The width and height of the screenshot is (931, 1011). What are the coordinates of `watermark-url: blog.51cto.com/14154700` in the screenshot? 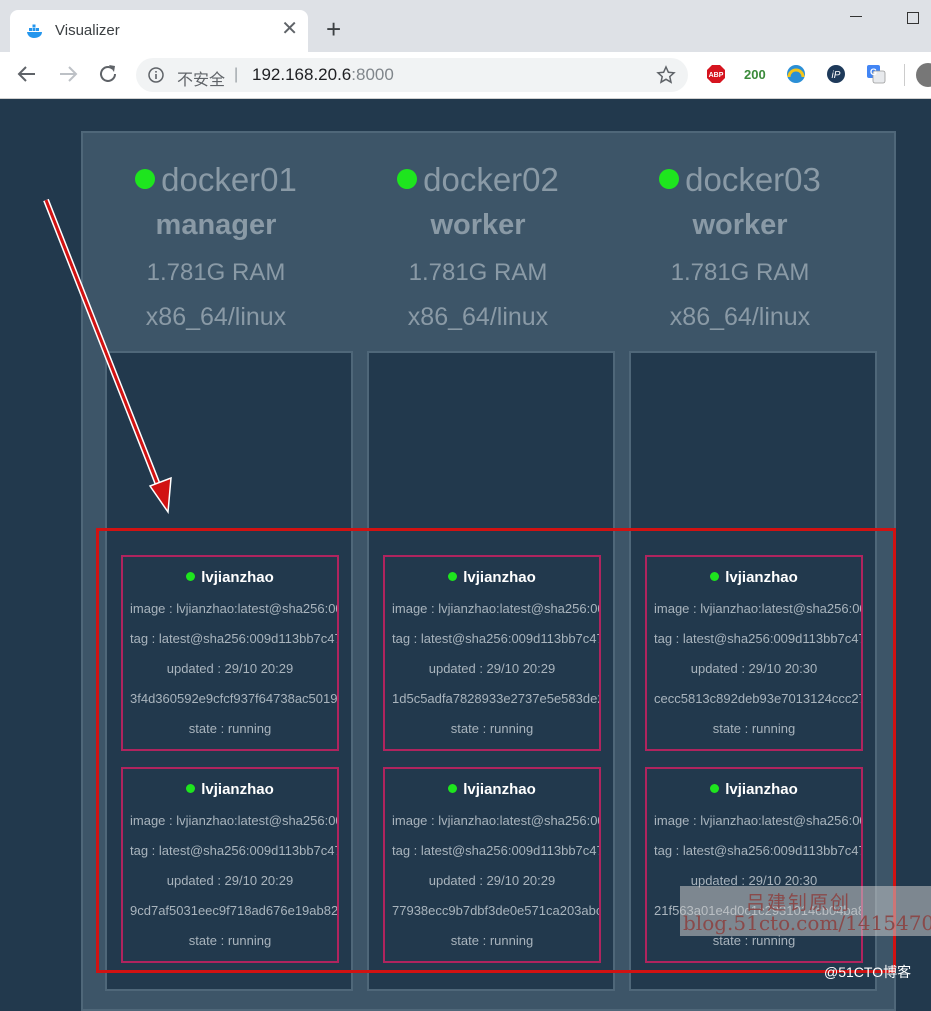 It's located at (807, 923).